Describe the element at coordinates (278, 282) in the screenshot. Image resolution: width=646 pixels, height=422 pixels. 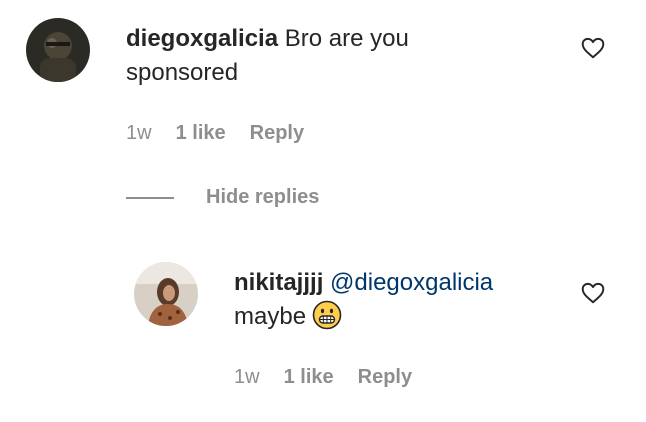
I see `reply-username: nikitajjjj` at that location.